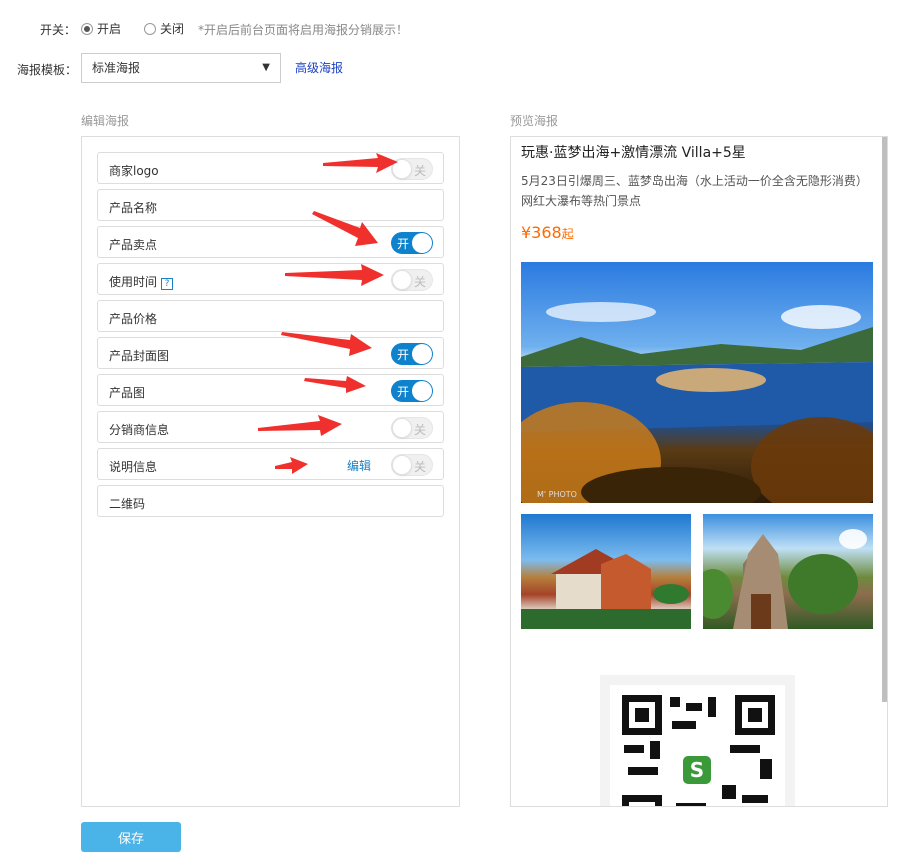 The height and width of the screenshot is (852, 912). I want to click on item-cover-image: 产品封面图 开, so click(270, 353).